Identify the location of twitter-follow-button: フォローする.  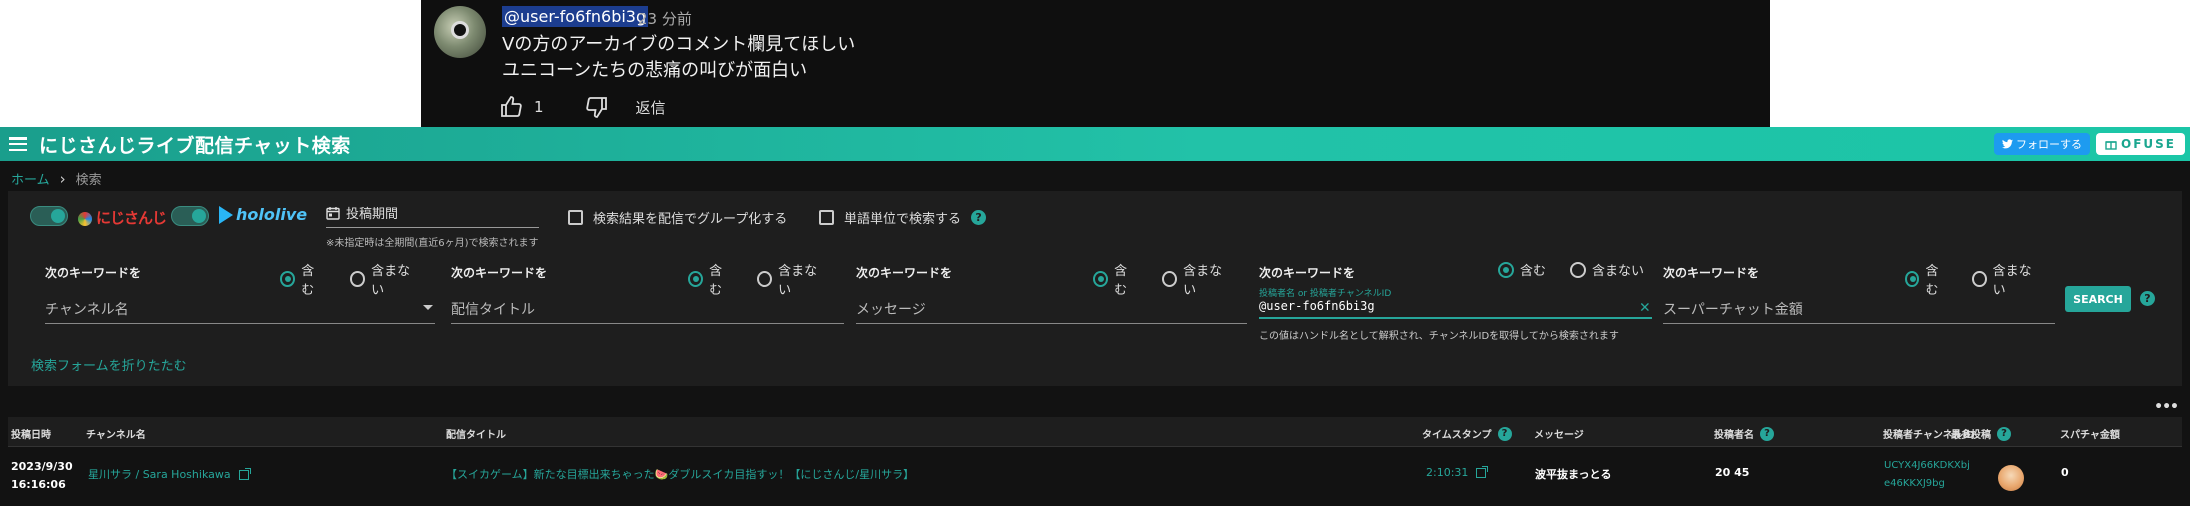
(2042, 144).